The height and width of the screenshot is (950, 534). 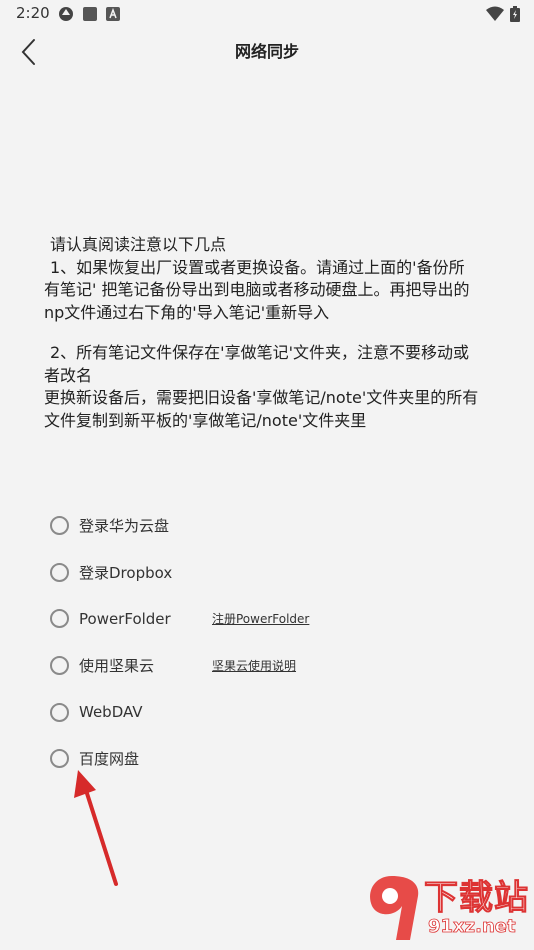 I want to click on option-label: WebDAV, so click(x=111, y=712).